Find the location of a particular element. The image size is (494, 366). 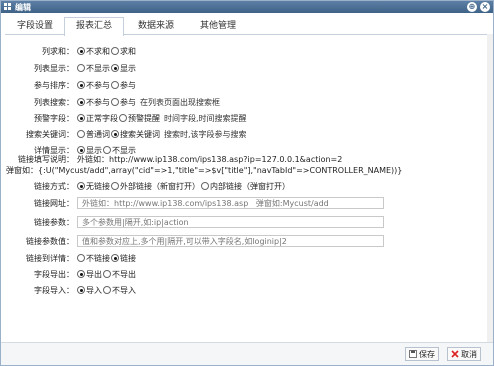

save-label: 保存 is located at coordinates (427, 354).